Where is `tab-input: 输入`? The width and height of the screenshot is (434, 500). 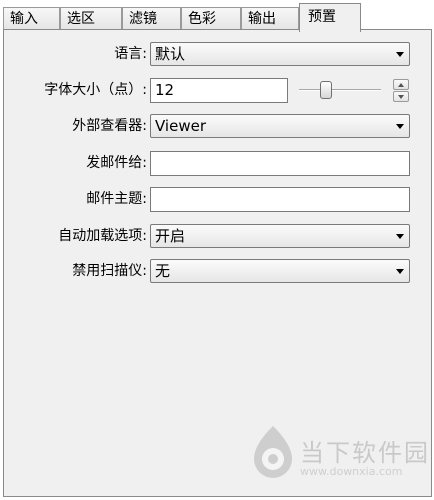
tab-input: 输入 is located at coordinates (31, 19).